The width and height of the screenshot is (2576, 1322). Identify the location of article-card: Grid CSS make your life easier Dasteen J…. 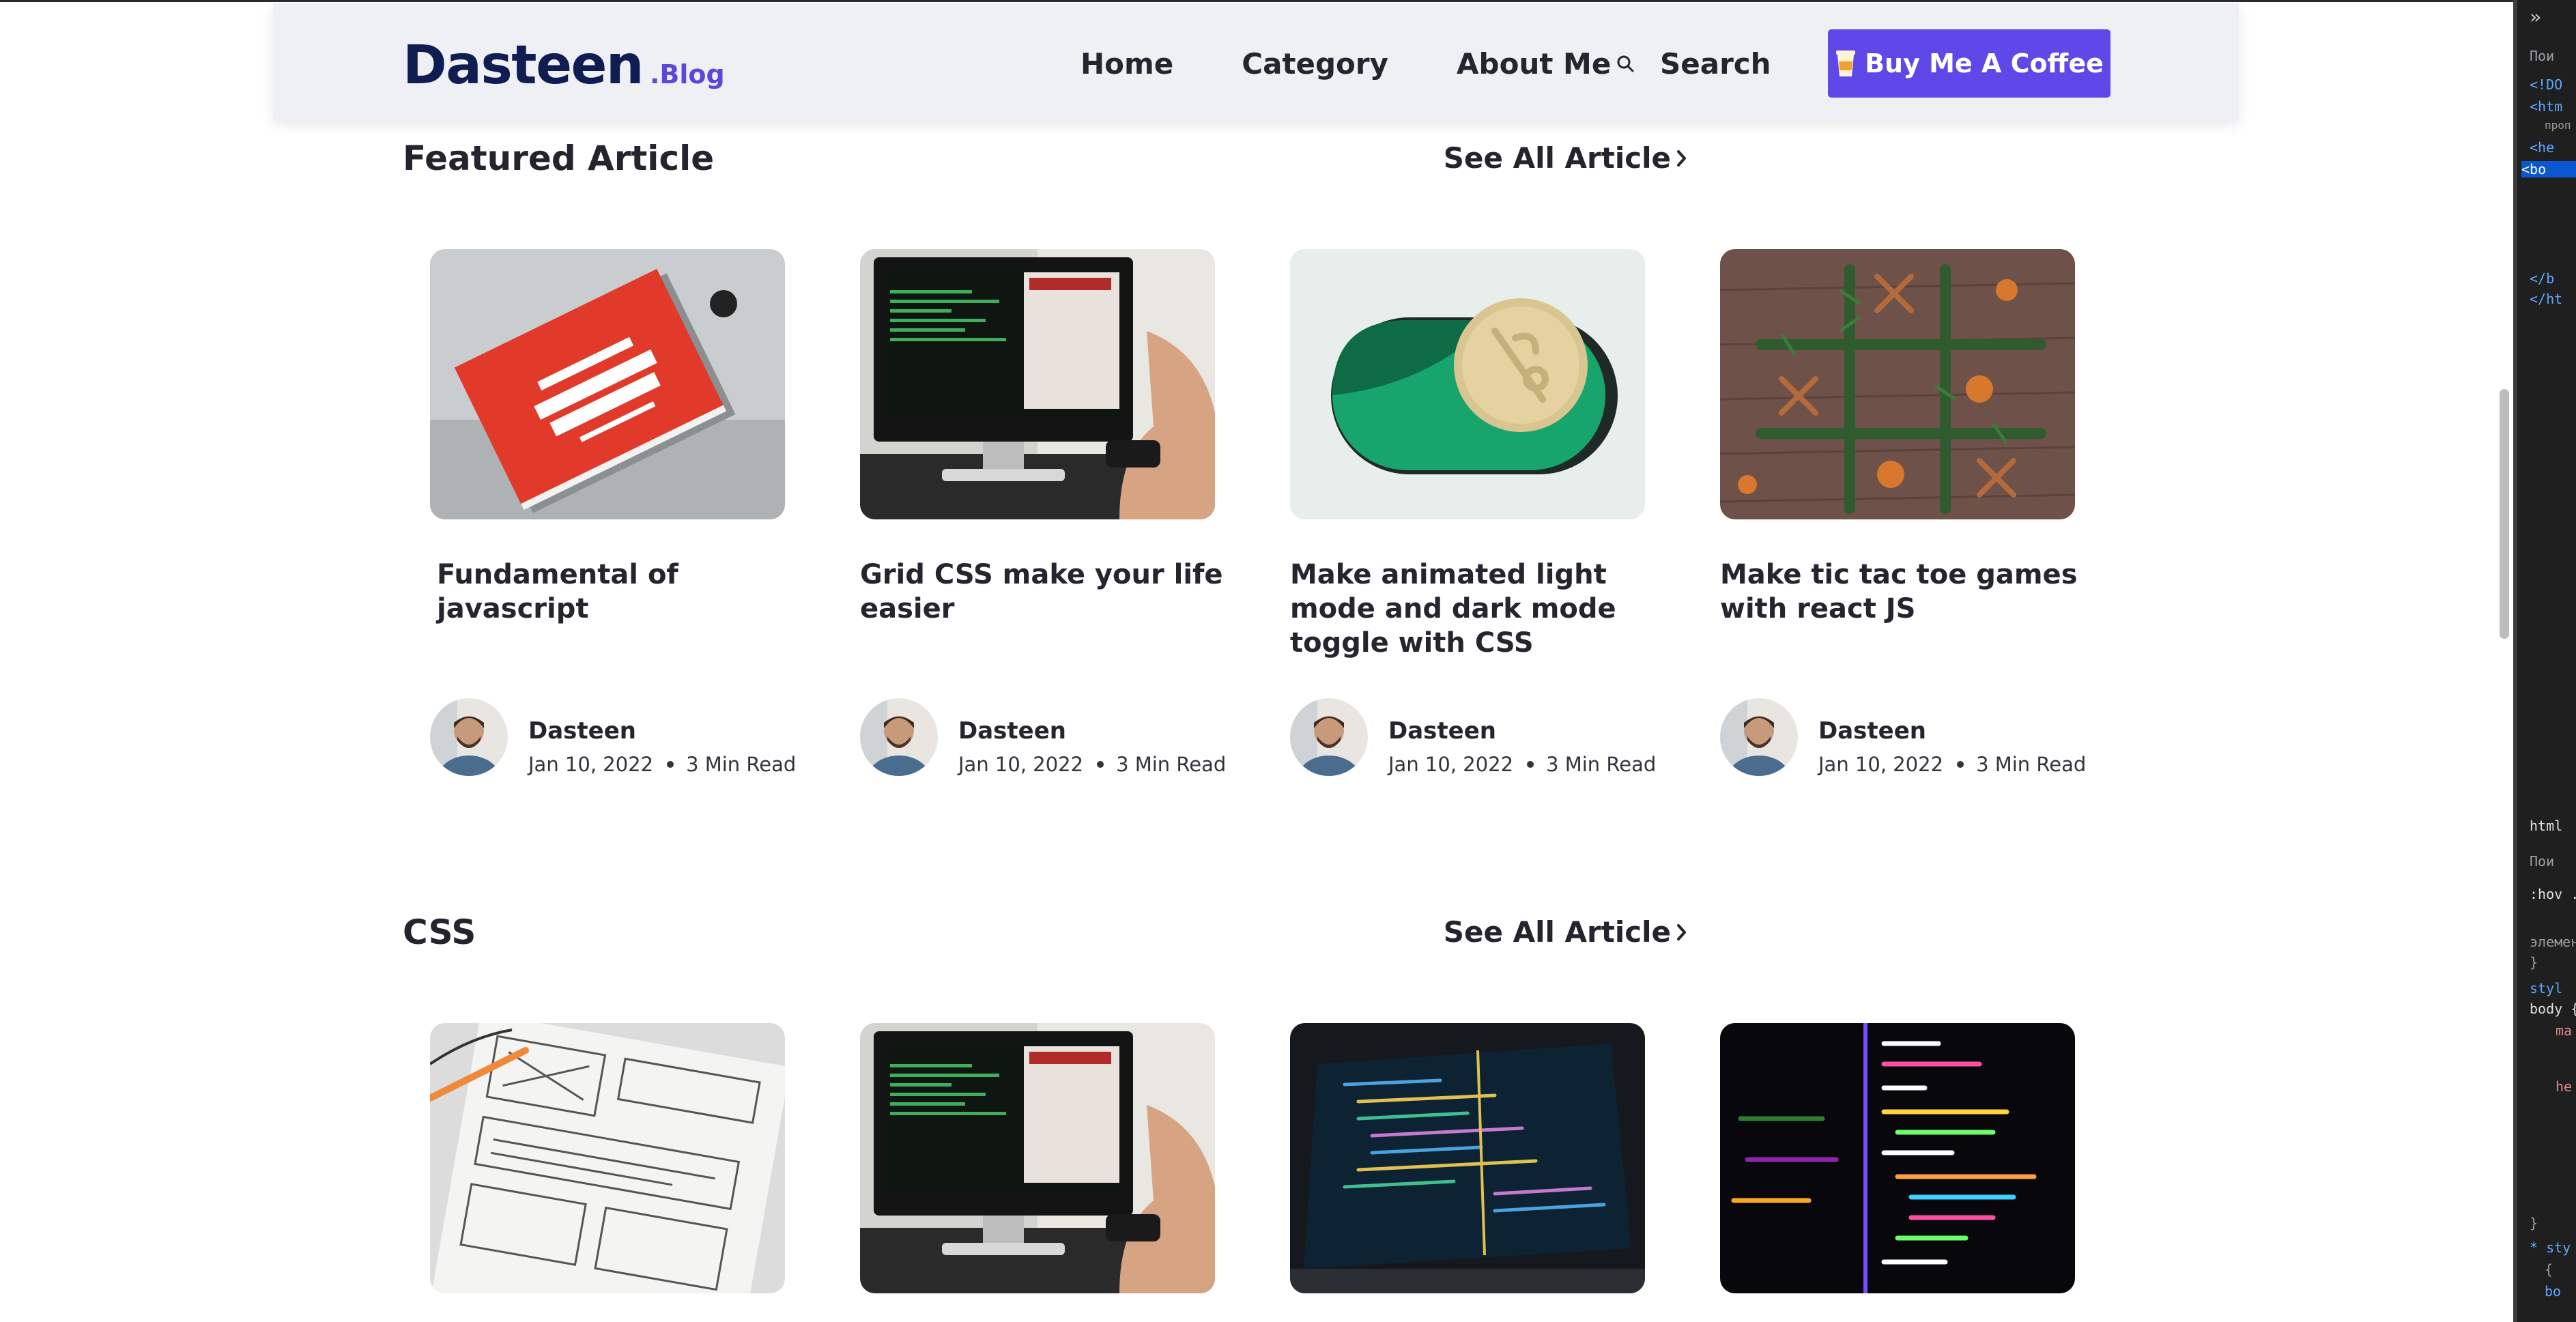
(1043, 512).